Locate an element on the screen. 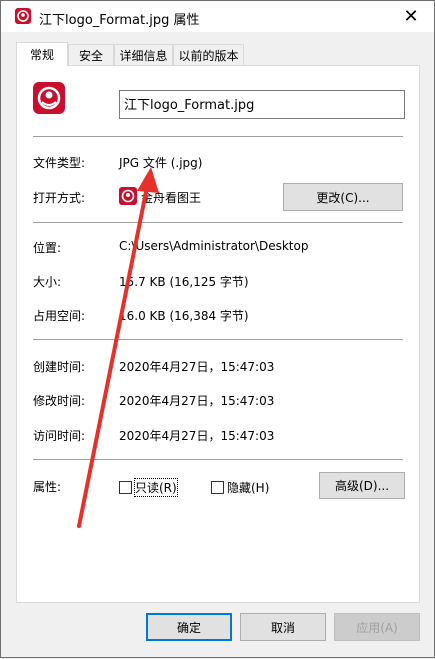 Image resolution: width=435 pixels, height=659 pixels. readonly-checkbox: 只读(R) is located at coordinates (148, 487).